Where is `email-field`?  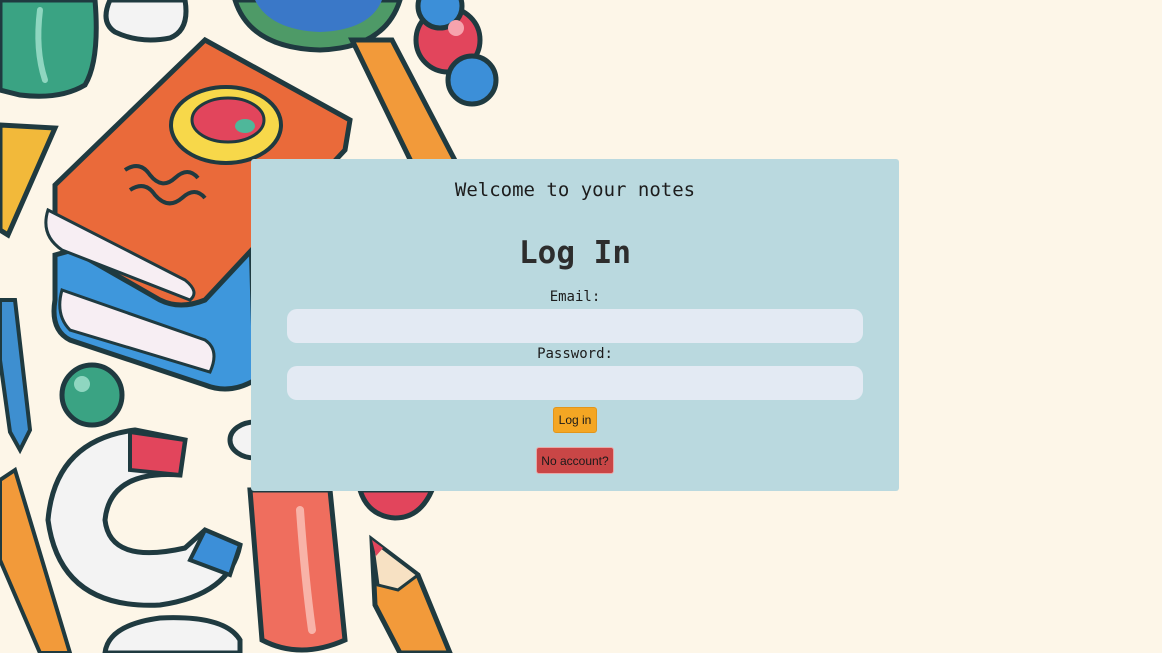
email-field is located at coordinates (575, 326).